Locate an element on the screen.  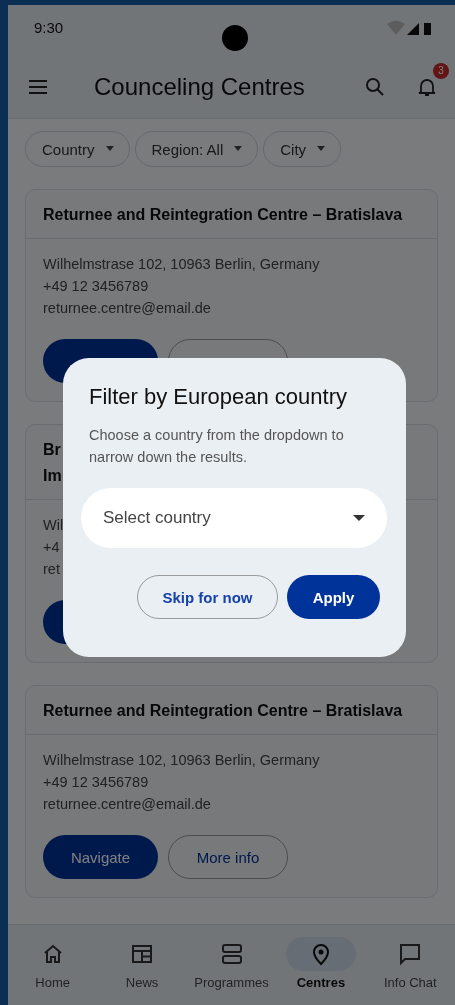
dialog-title: Filter by European country is located at coordinates (218, 397).